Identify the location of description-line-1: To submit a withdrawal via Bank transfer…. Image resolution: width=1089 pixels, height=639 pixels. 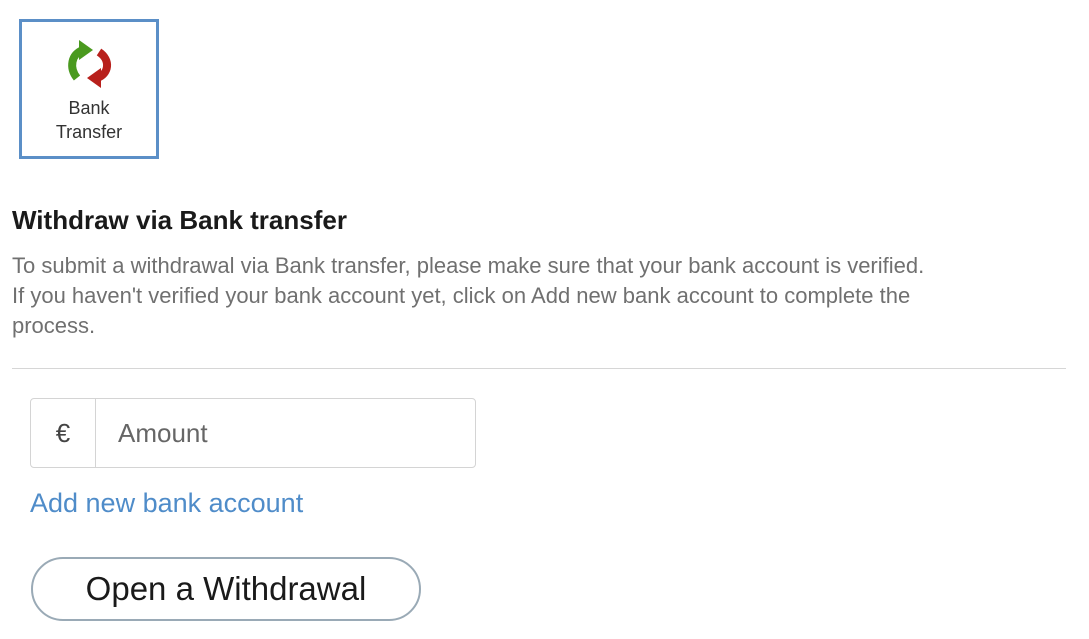
(468, 265).